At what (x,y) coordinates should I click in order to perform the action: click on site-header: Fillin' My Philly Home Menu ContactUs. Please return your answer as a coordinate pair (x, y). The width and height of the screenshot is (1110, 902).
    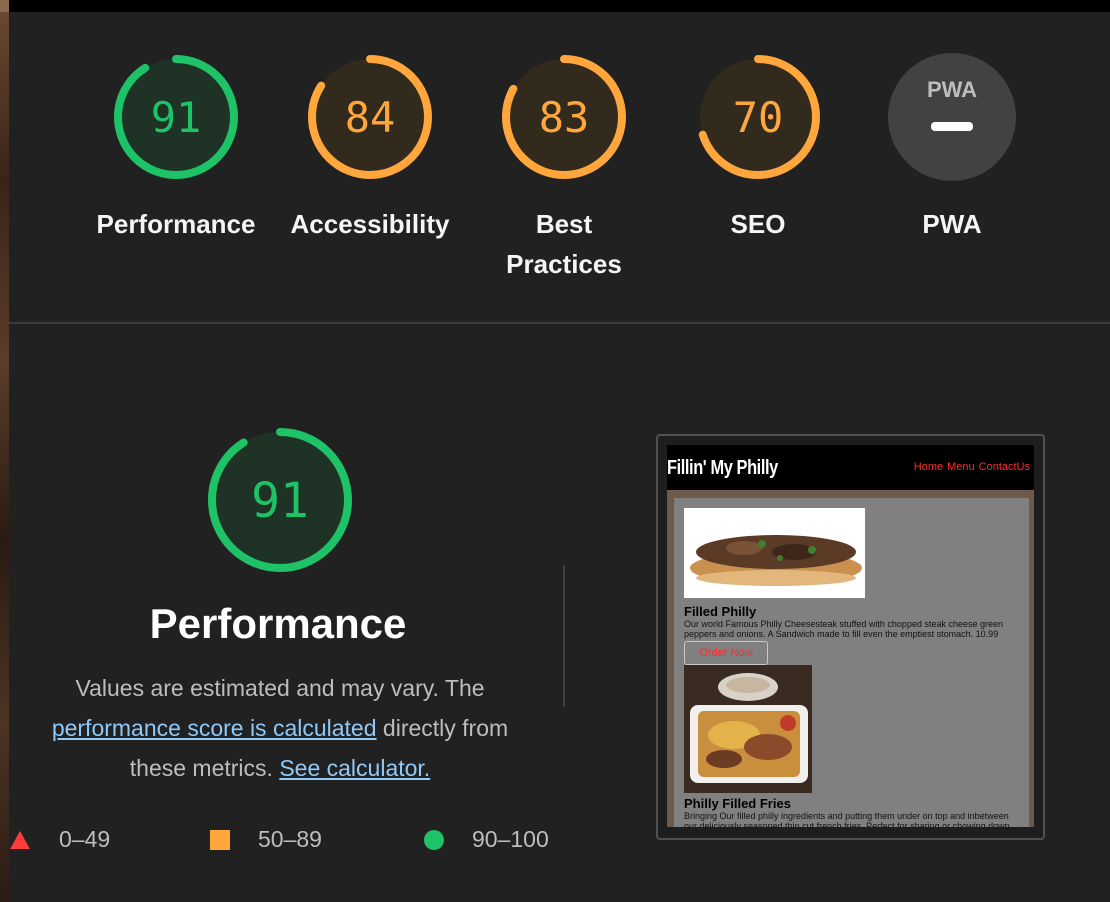
    Looking at the image, I should click on (850, 467).